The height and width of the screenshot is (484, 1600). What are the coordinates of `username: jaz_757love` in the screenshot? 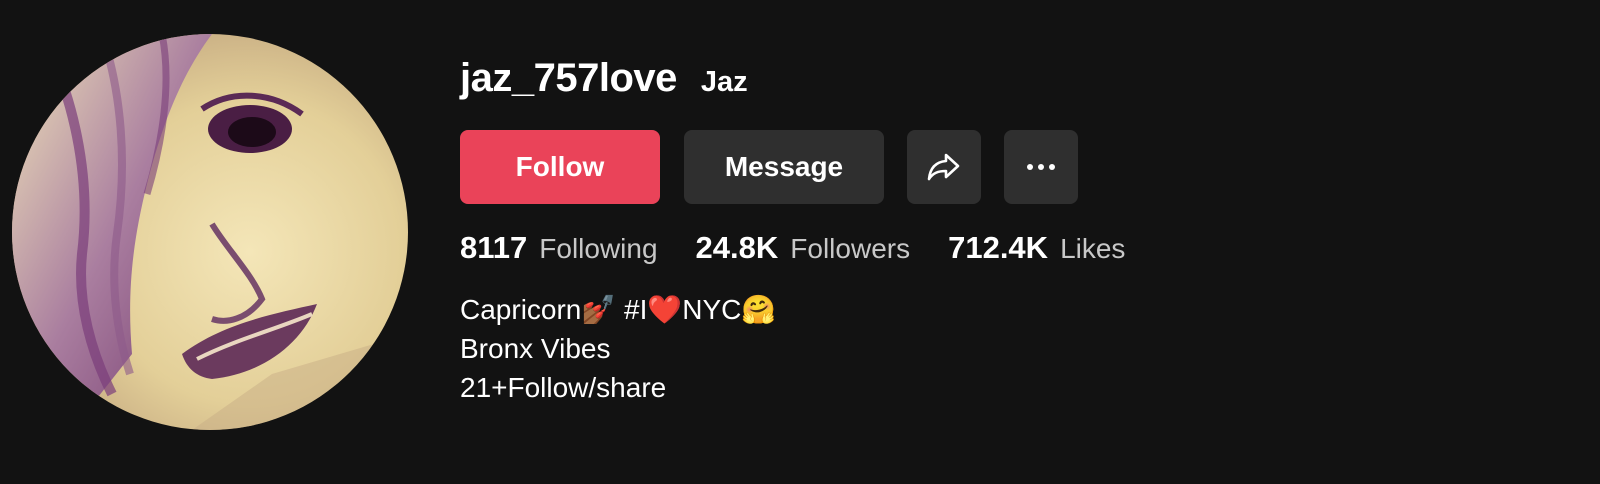 It's located at (568, 78).